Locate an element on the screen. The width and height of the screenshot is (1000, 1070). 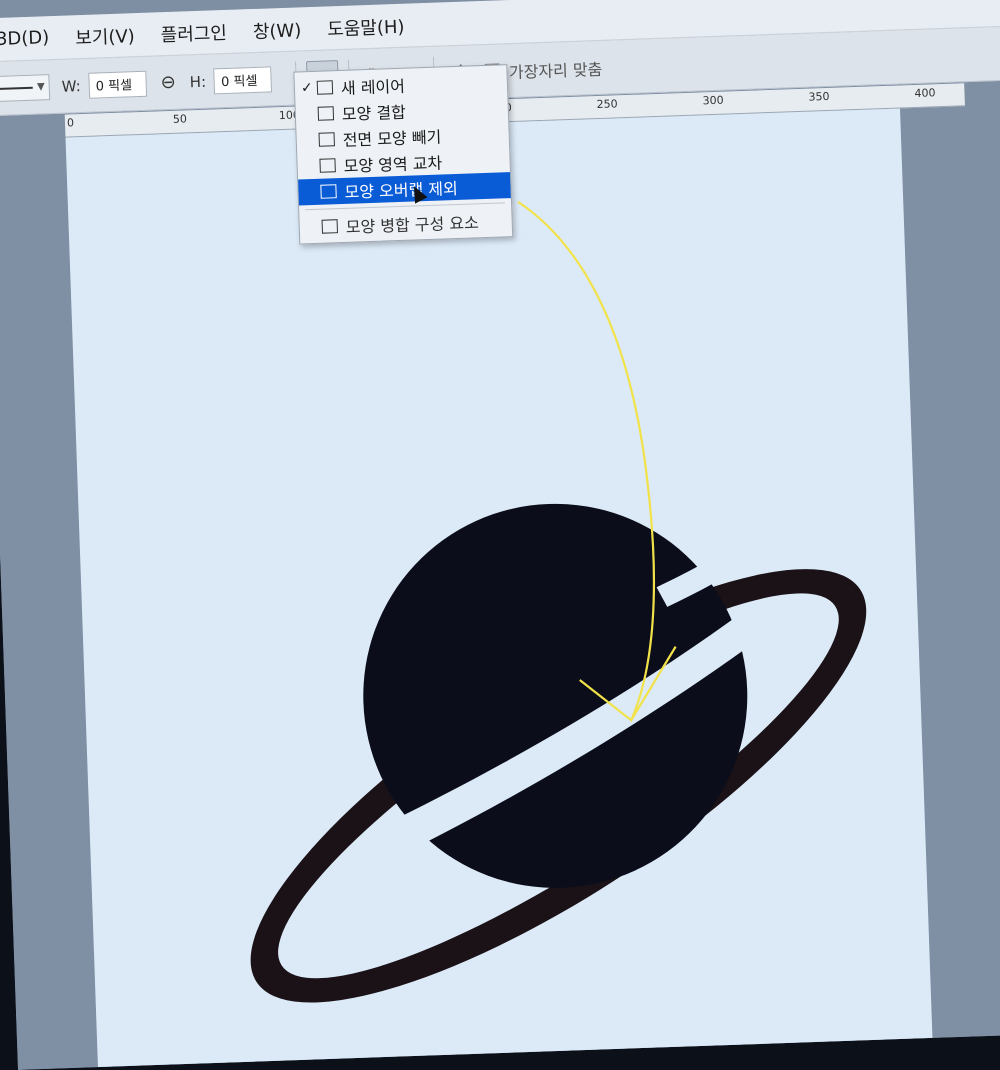
stroke-line-preview is located at coordinates (17, 88).